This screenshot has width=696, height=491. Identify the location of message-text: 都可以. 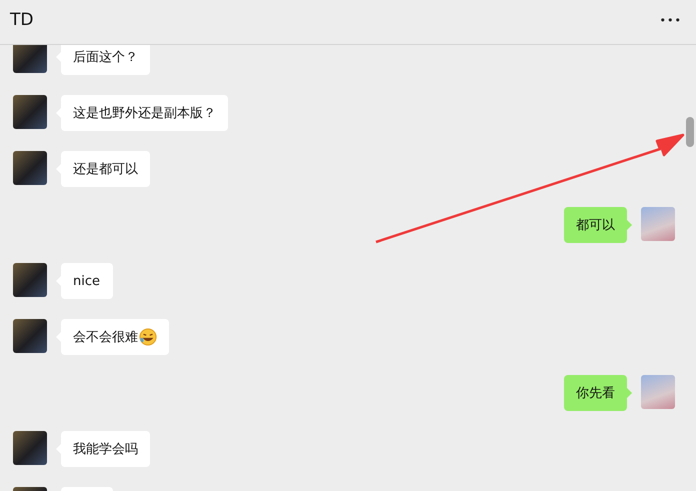
(595, 225).